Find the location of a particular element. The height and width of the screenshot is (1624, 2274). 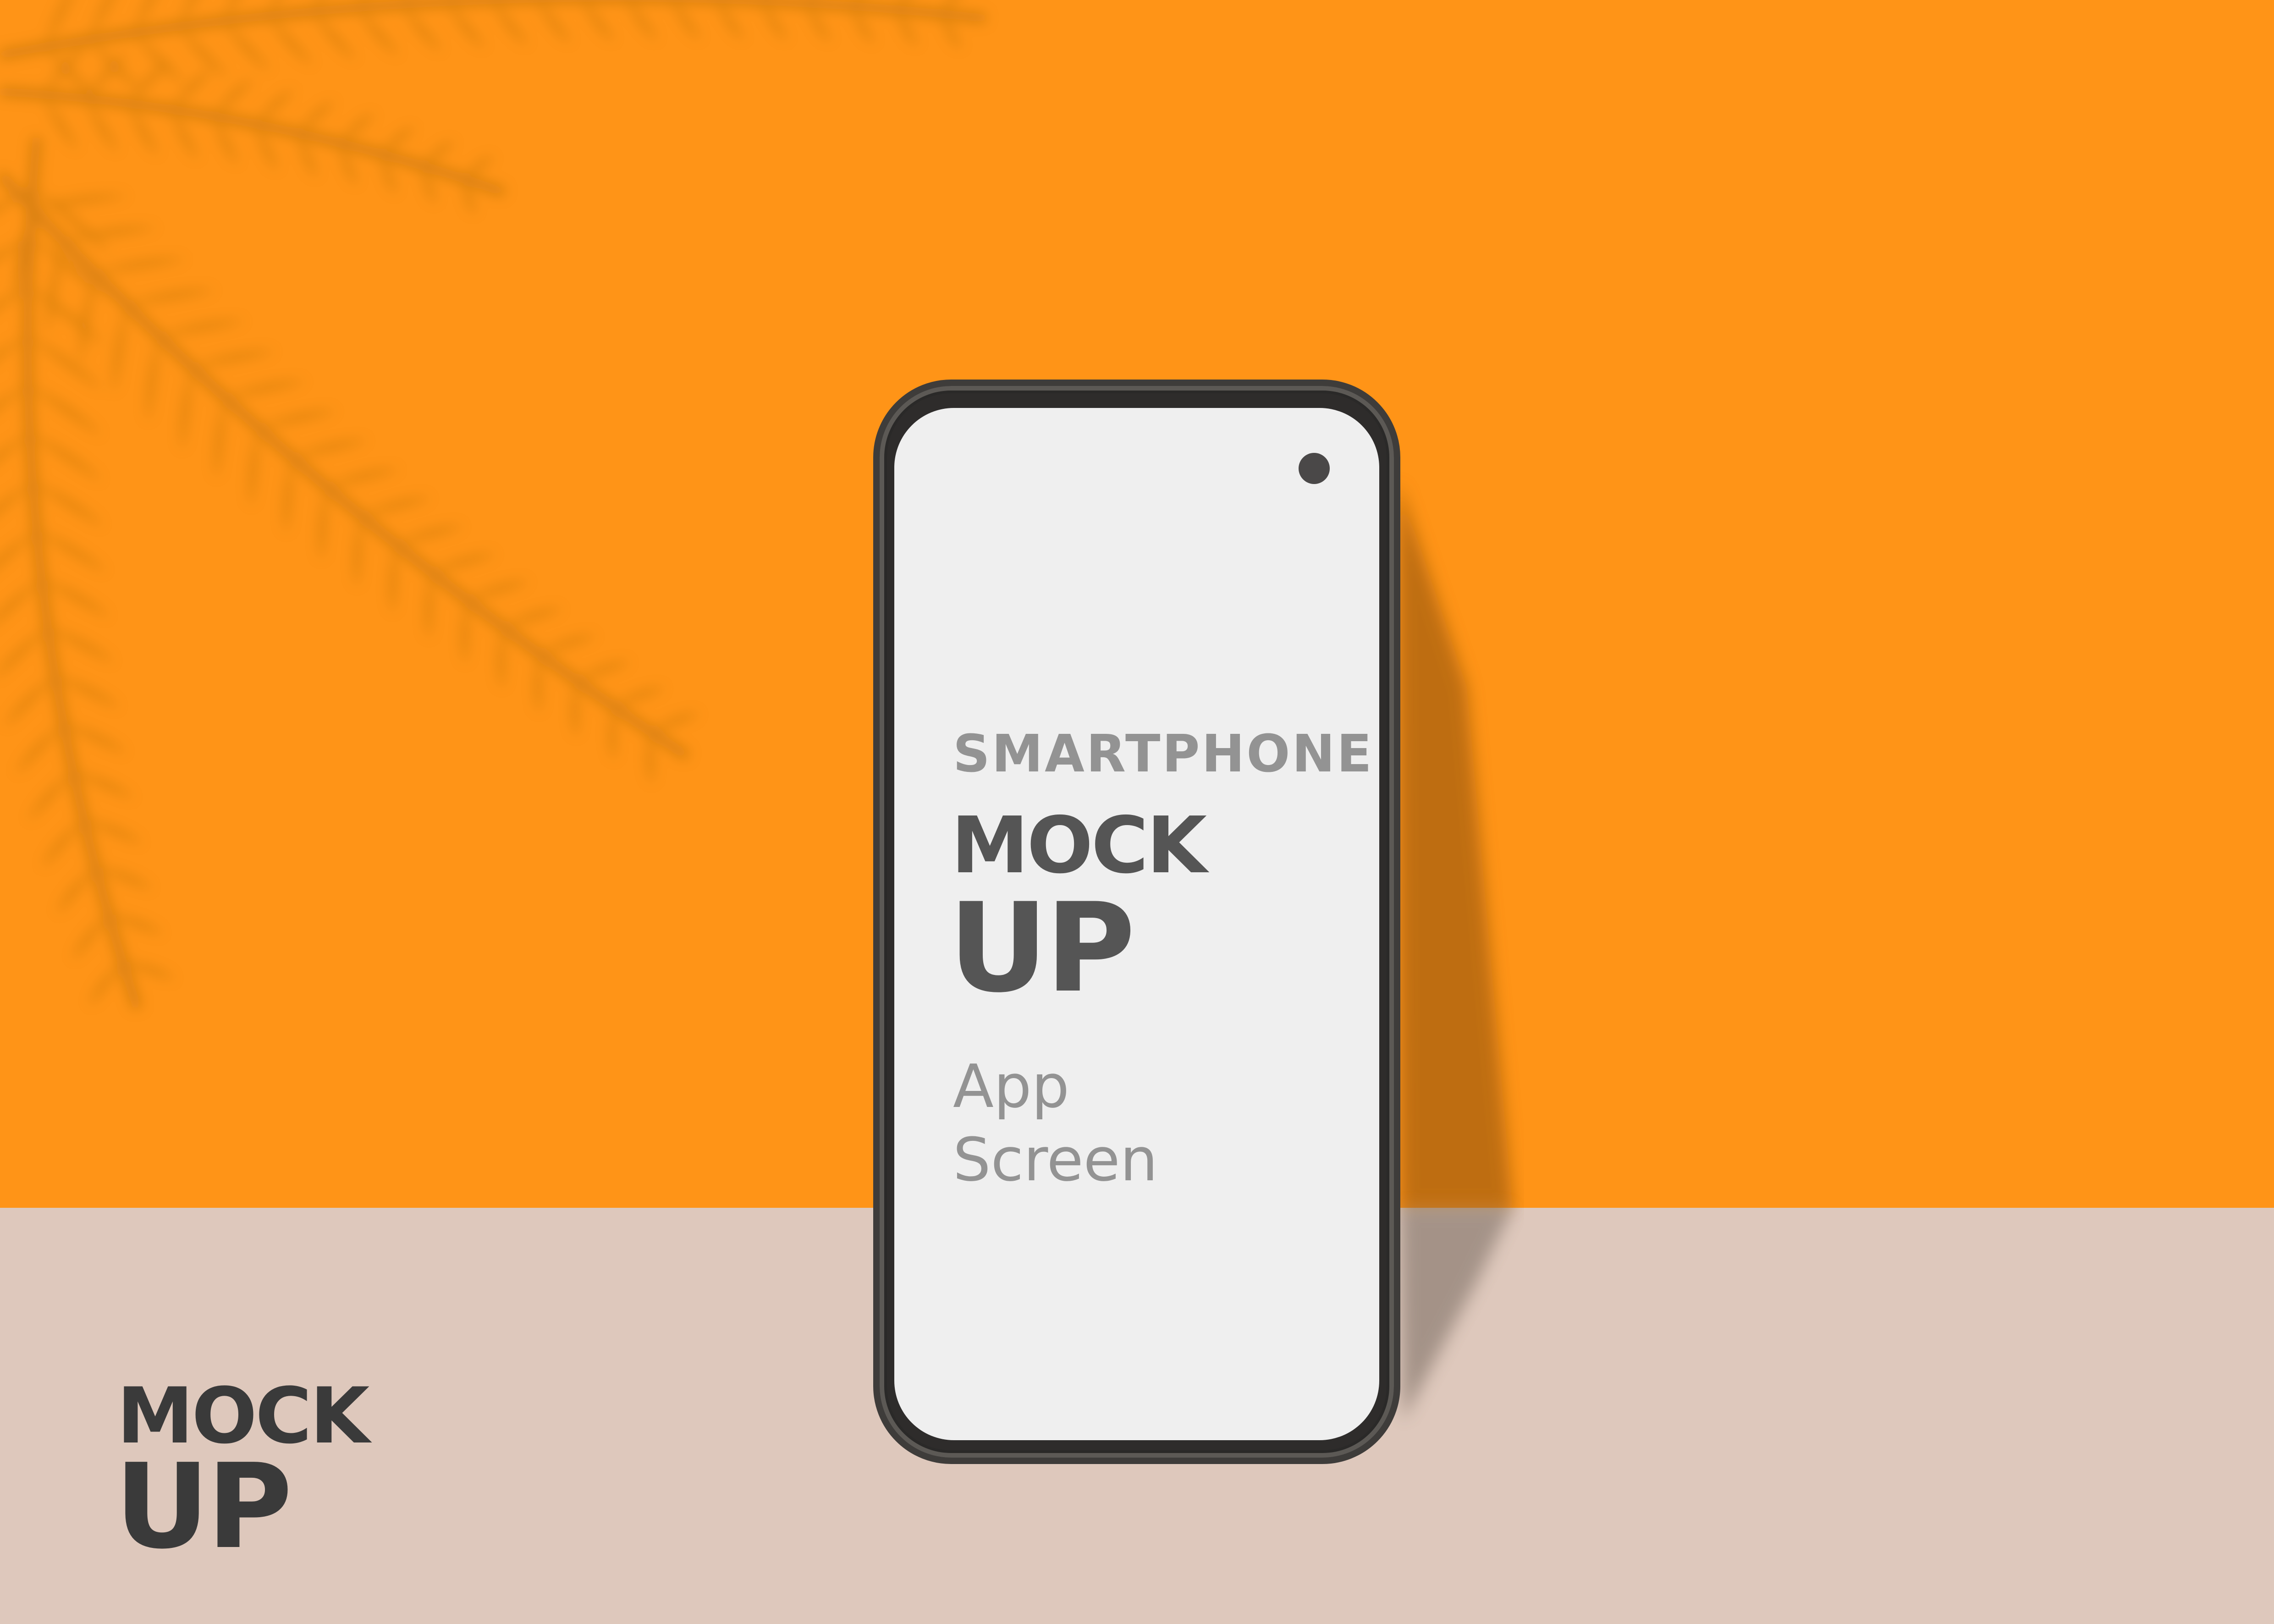

screen-title-line1: MOCK is located at coordinates (1079, 845).